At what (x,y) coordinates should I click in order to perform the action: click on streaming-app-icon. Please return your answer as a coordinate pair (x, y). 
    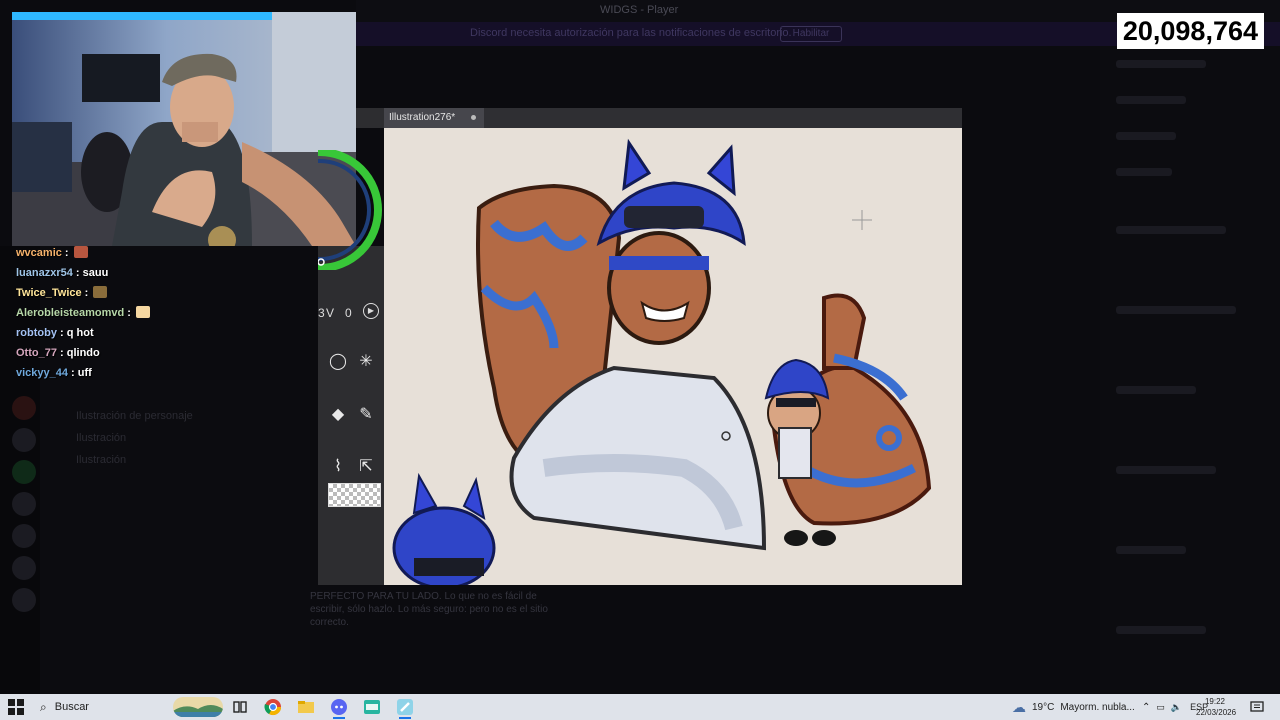
    Looking at the image, I should click on (372, 707).